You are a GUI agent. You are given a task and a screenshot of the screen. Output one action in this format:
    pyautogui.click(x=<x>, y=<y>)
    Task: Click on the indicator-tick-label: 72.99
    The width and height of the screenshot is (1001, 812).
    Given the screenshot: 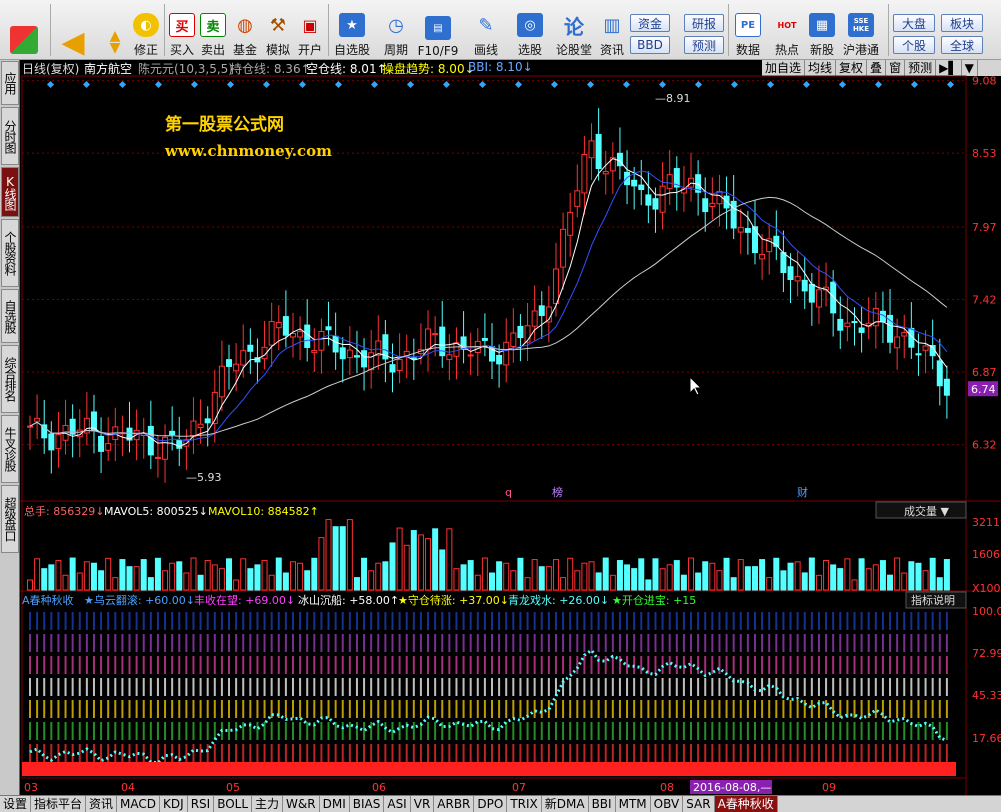 What is the action you would take?
    pyautogui.click(x=986, y=653)
    